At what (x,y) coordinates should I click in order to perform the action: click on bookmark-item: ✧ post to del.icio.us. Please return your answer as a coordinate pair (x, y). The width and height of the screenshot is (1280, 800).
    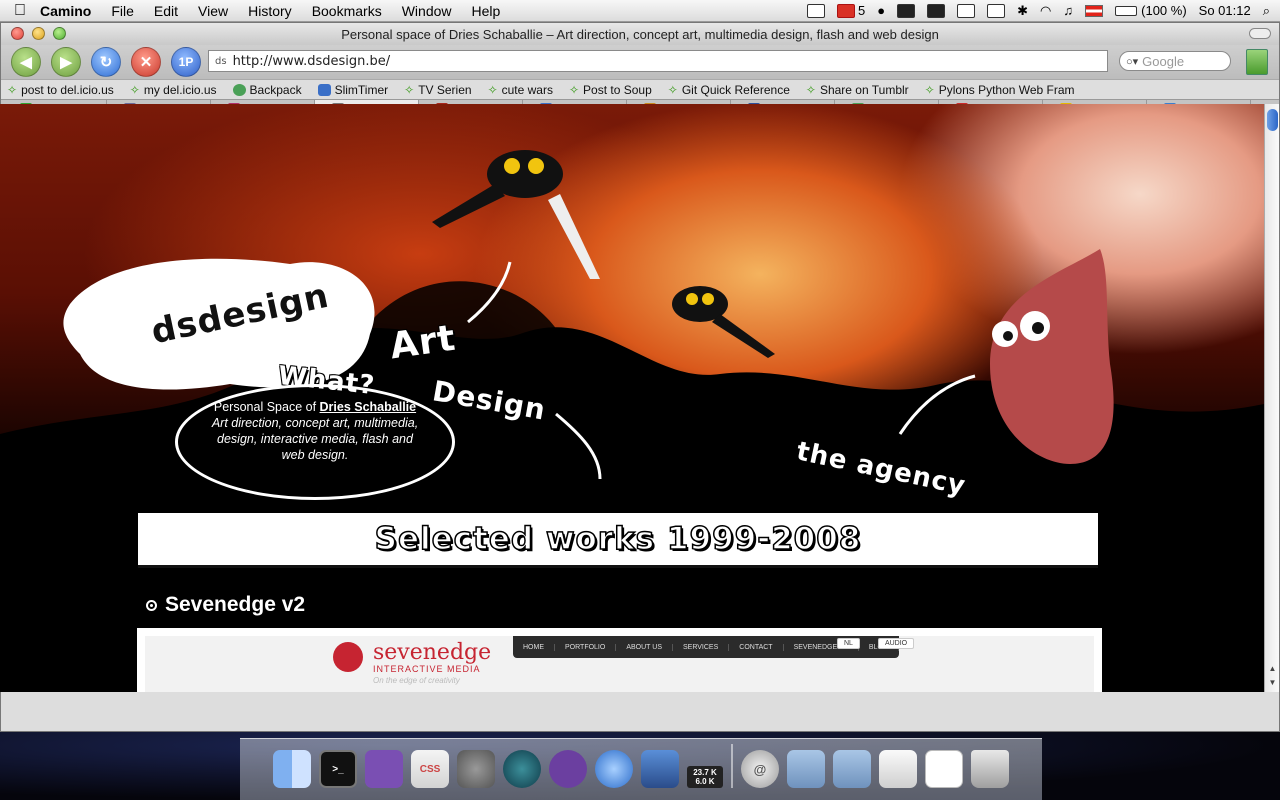
    Looking at the image, I should click on (60, 90).